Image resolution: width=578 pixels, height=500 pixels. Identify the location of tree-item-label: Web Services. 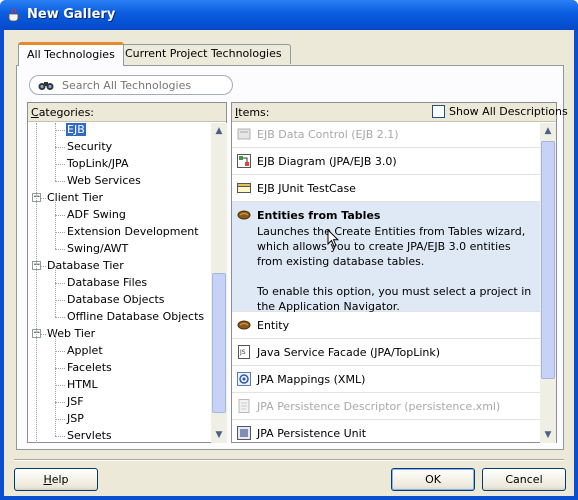
(104, 180).